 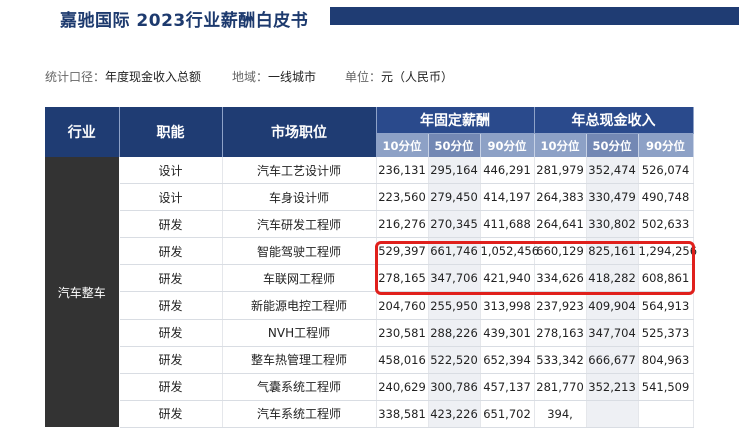 I want to click on salary-value-cell: 457,137, so click(x=507, y=387).